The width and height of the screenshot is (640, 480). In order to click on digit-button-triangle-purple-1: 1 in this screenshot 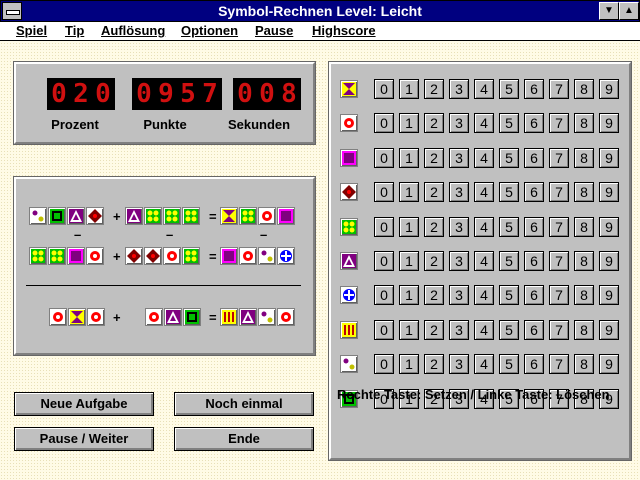, I will do `click(409, 261)`.